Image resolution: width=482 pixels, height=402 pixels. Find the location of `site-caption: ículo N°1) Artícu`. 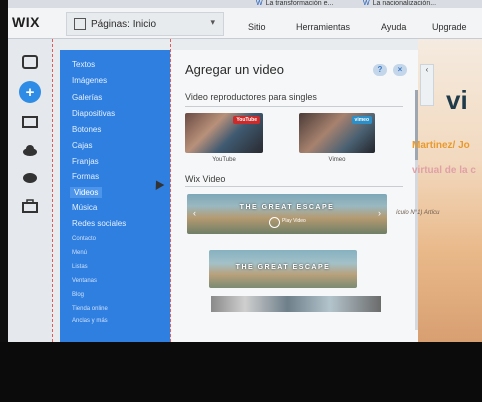

site-caption: ículo N°1) Artícu is located at coordinates (418, 213).